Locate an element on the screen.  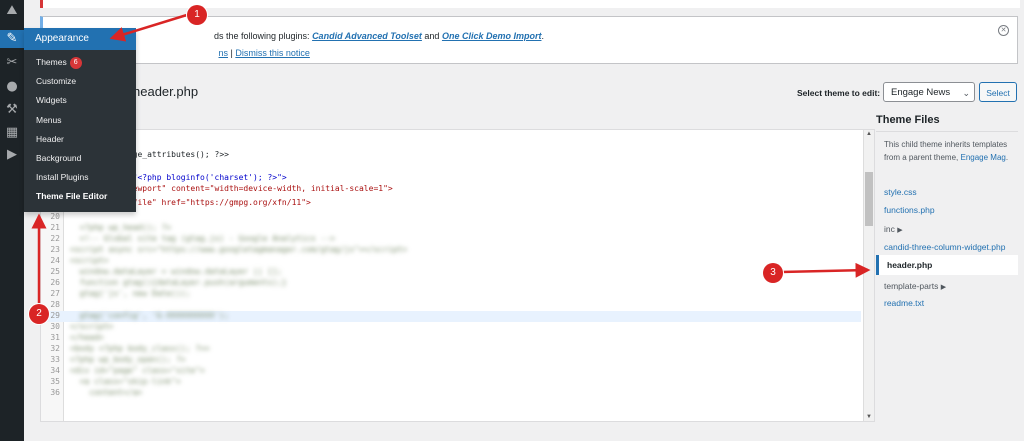
callout-3: 3 is located at coordinates (773, 273).